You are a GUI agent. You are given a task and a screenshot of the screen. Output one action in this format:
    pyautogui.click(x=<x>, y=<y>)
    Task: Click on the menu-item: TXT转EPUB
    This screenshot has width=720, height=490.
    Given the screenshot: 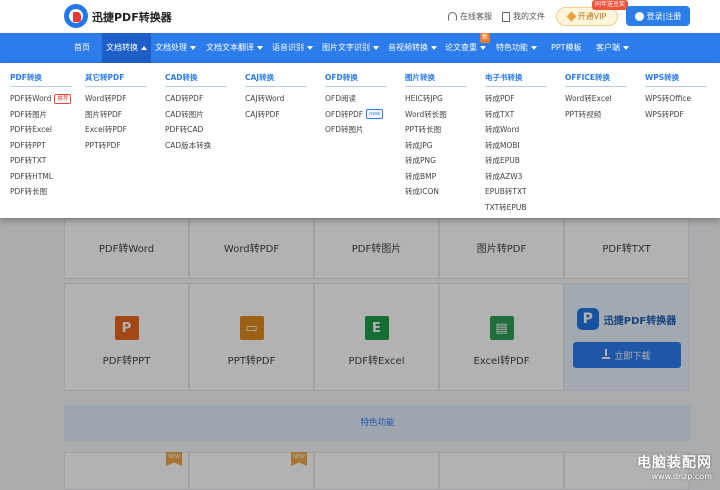 What is the action you would take?
    pyautogui.click(x=516, y=208)
    